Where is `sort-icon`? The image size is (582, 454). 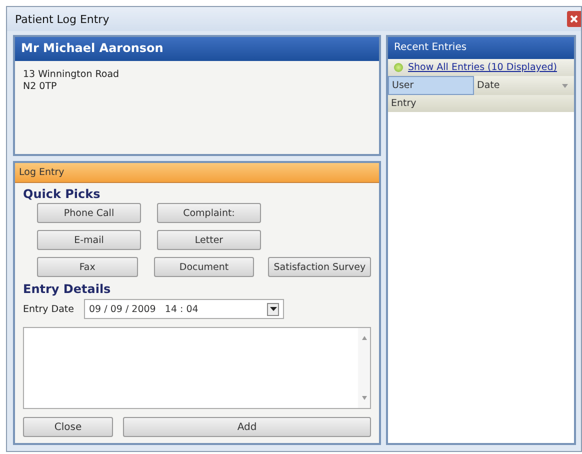
sort-icon is located at coordinates (565, 86).